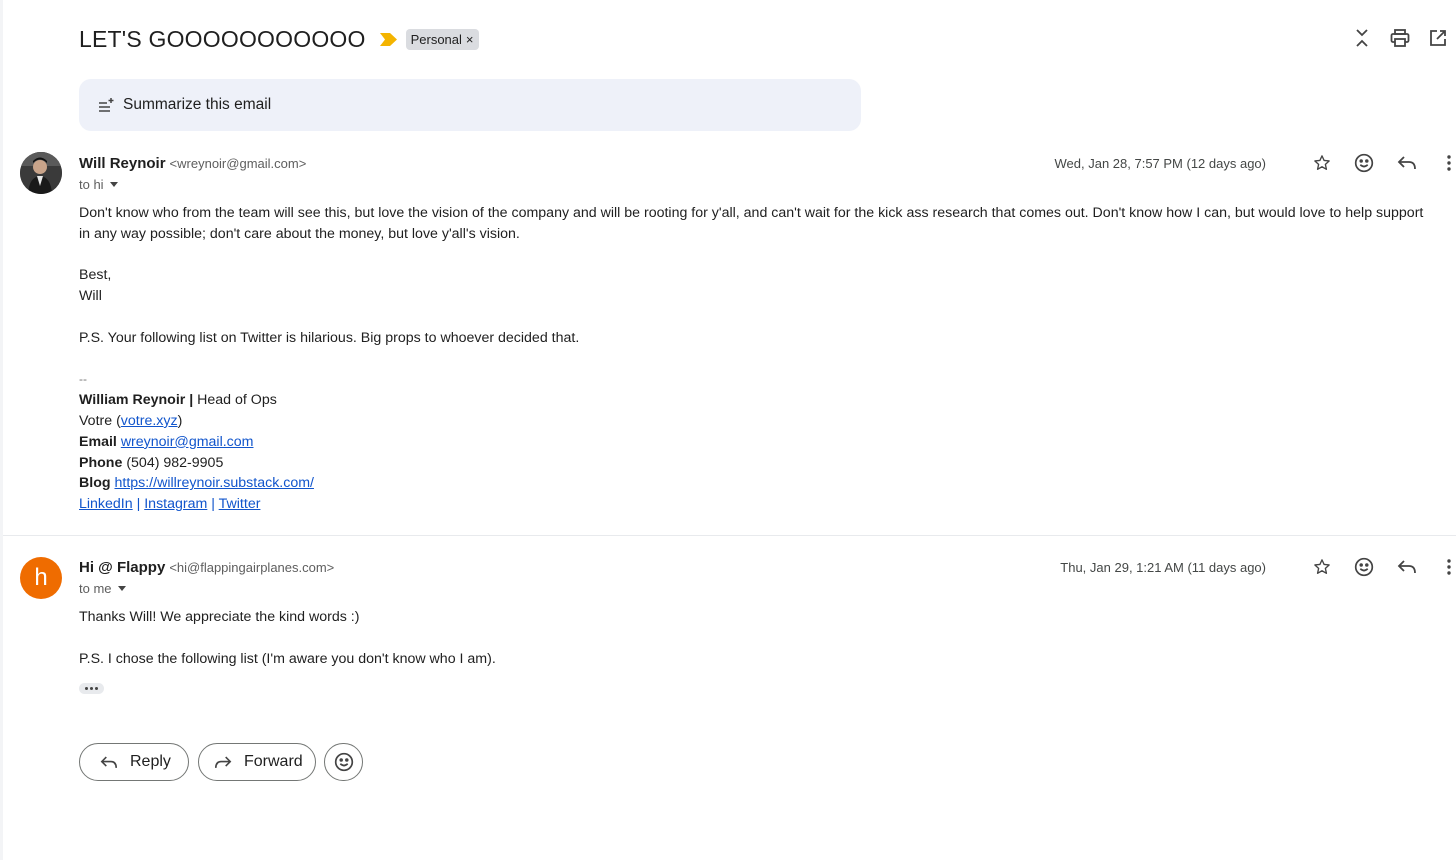  I want to click on print-icon, so click(1400, 38).